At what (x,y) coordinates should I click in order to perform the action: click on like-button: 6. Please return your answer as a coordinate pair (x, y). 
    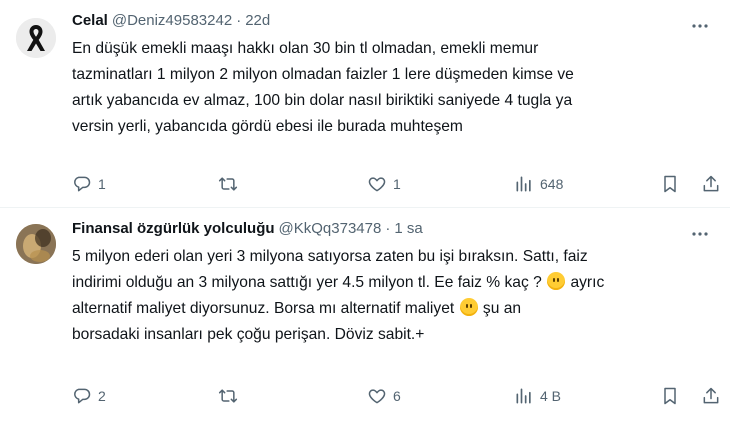
    Looking at the image, I should click on (384, 396).